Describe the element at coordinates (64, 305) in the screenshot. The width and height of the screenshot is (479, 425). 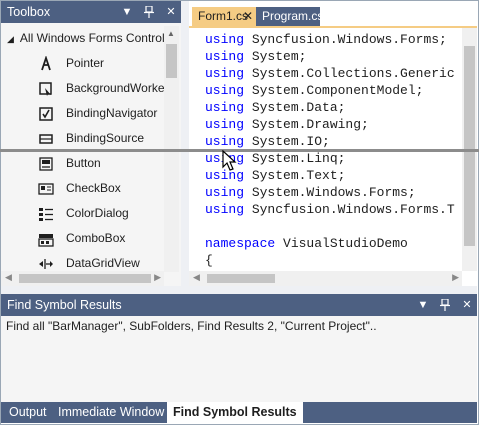
I see `results-title: Find Symbol Results` at that location.